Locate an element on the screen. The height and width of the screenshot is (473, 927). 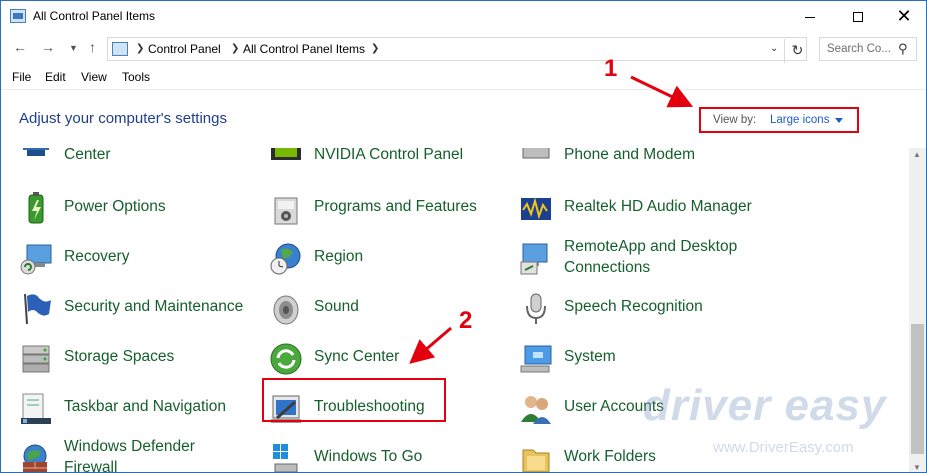
item-defender-firewall: Windows Defender Firewall is located at coordinates (139, 455).